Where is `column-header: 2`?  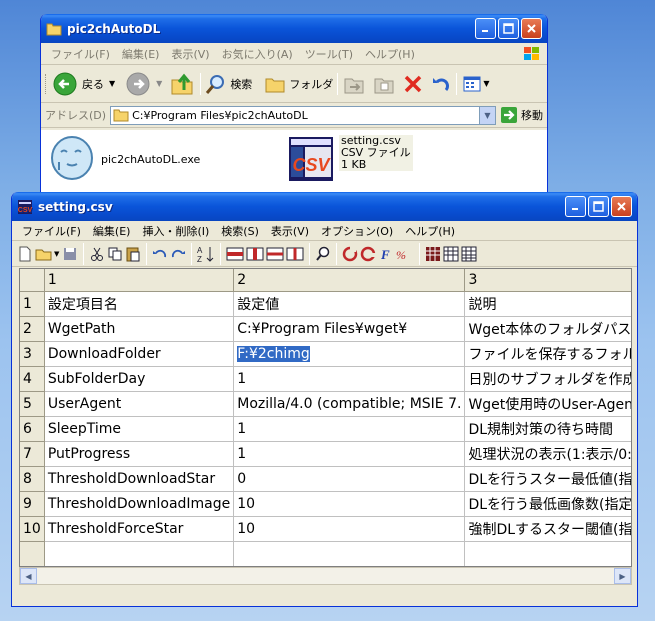
column-header: 2 is located at coordinates (349, 280).